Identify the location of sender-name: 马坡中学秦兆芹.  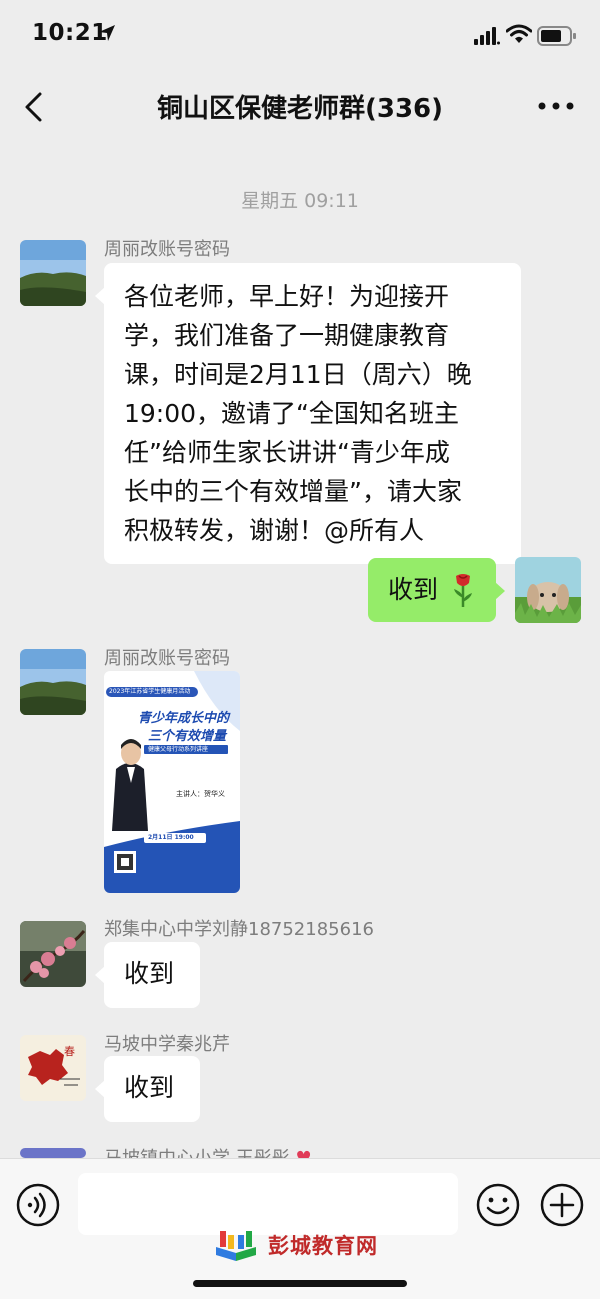
(167, 1044).